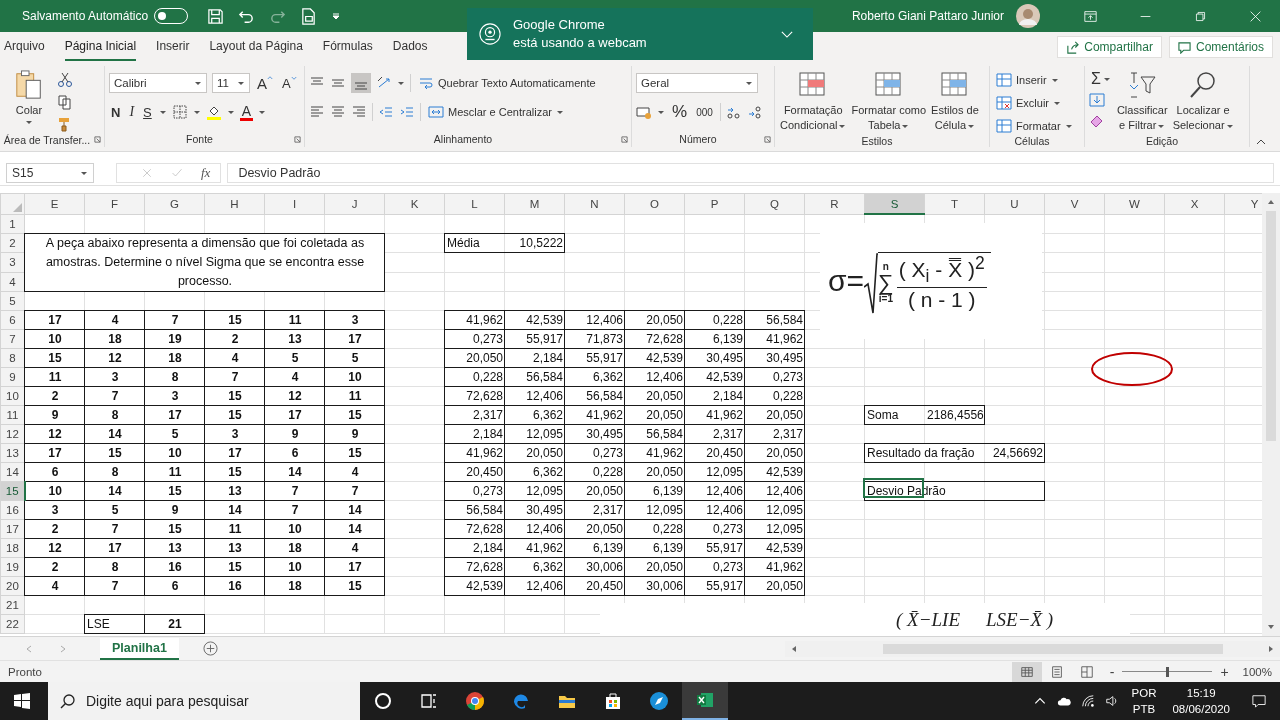 The image size is (1280, 720). I want to click on add-sheet-icon, so click(210, 648).